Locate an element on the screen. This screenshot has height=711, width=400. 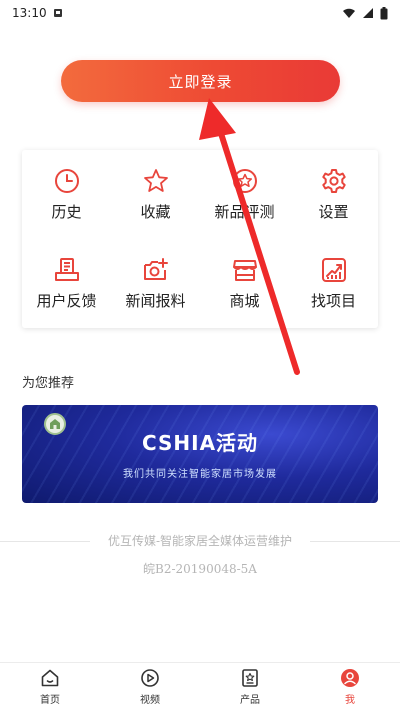
tab-me: 我 is located at coordinates (350, 687).